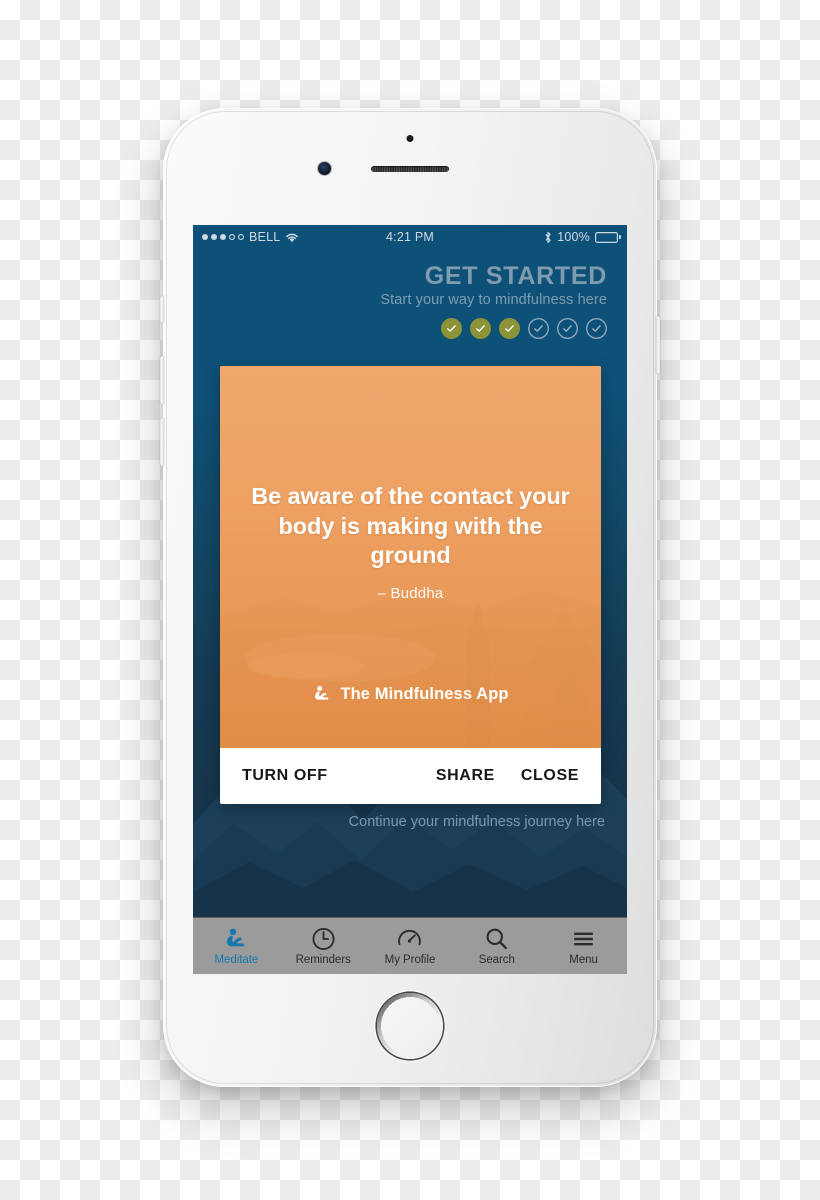 The width and height of the screenshot is (820, 1200). Describe the element at coordinates (410, 937) in the screenshot. I see `gauge-icon` at that location.